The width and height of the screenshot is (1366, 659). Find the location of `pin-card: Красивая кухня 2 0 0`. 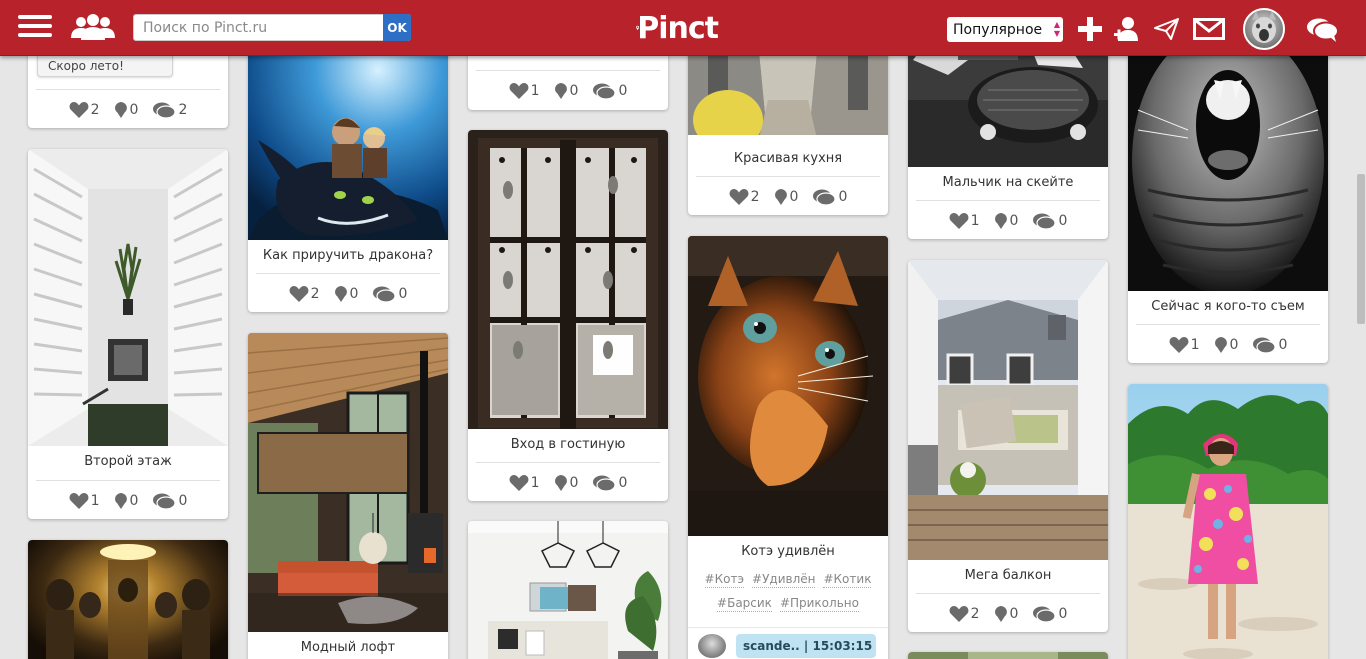

pin-card: Красивая кухня 2 0 0 is located at coordinates (788, 127).